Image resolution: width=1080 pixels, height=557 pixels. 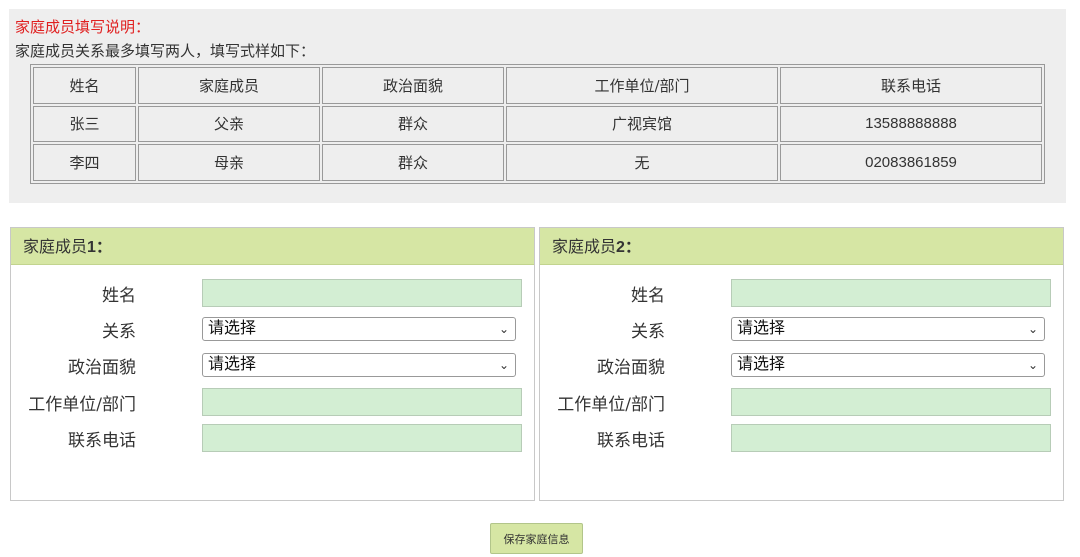 I want to click on table-cell: 无, so click(x=642, y=162).